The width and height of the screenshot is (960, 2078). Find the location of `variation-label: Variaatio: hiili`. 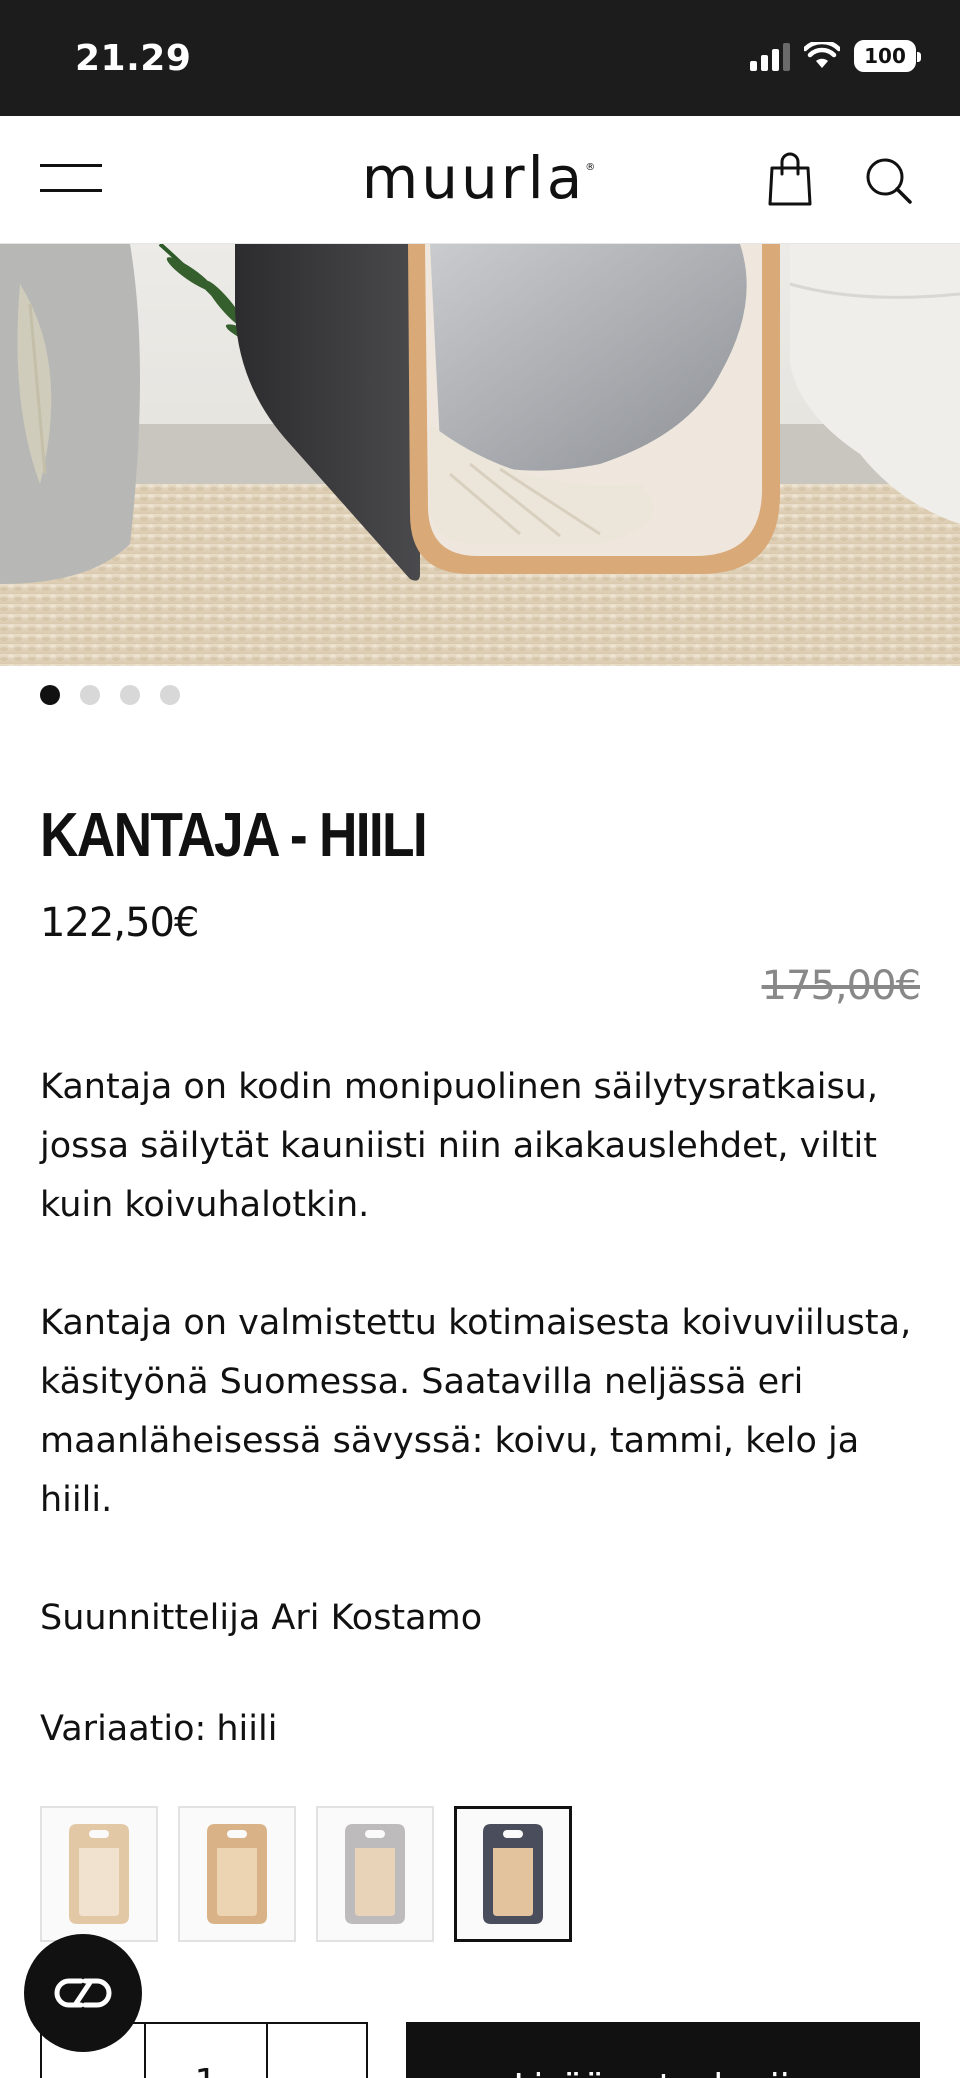

variation-label: Variaatio: hiili is located at coordinates (158, 1729).